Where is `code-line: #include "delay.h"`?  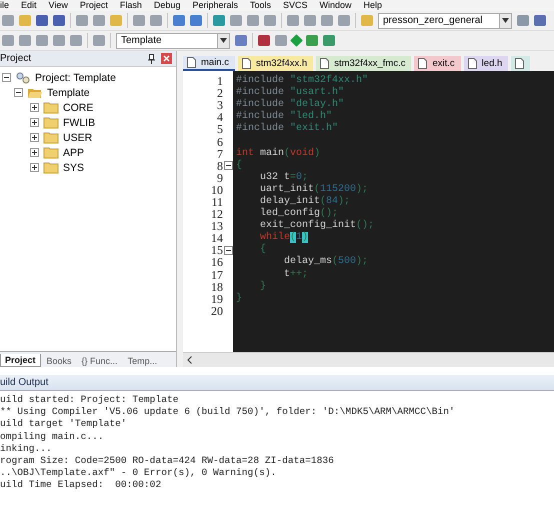
code-line: #include "delay.h" is located at coordinates (290, 104).